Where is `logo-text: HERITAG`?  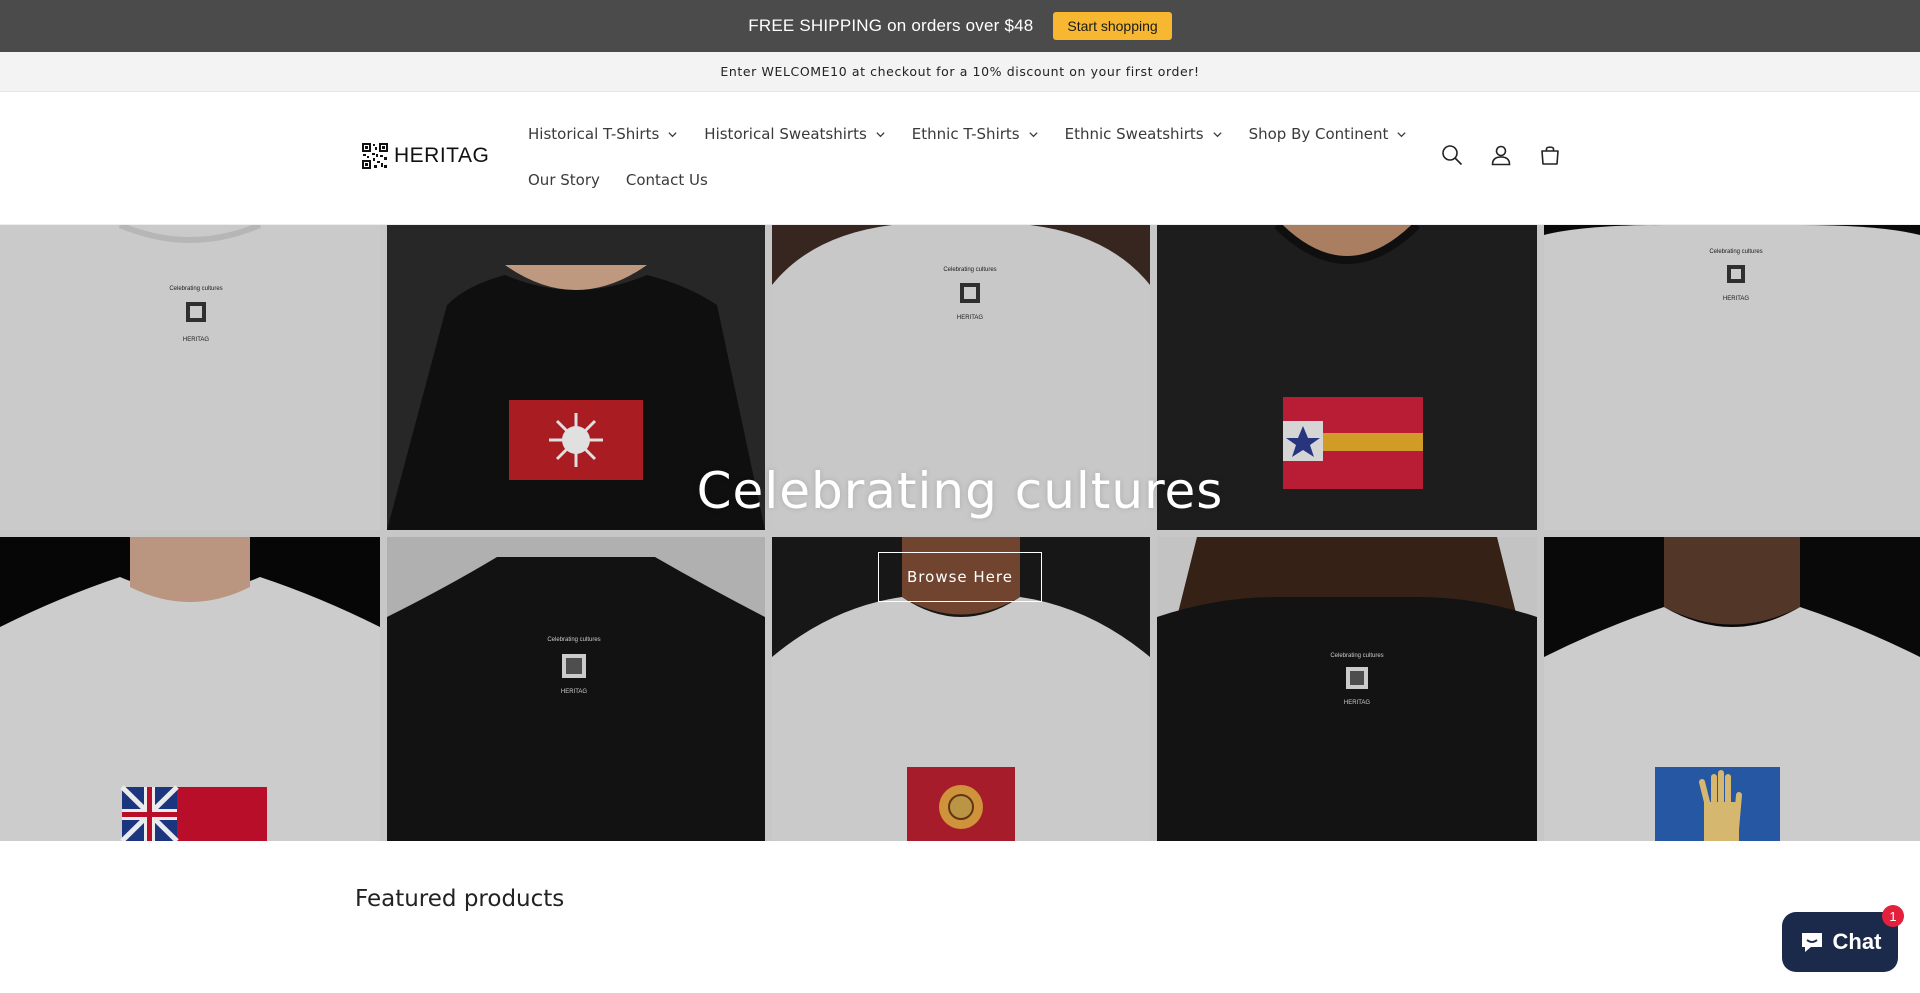
logo-text: HERITAG is located at coordinates (442, 155).